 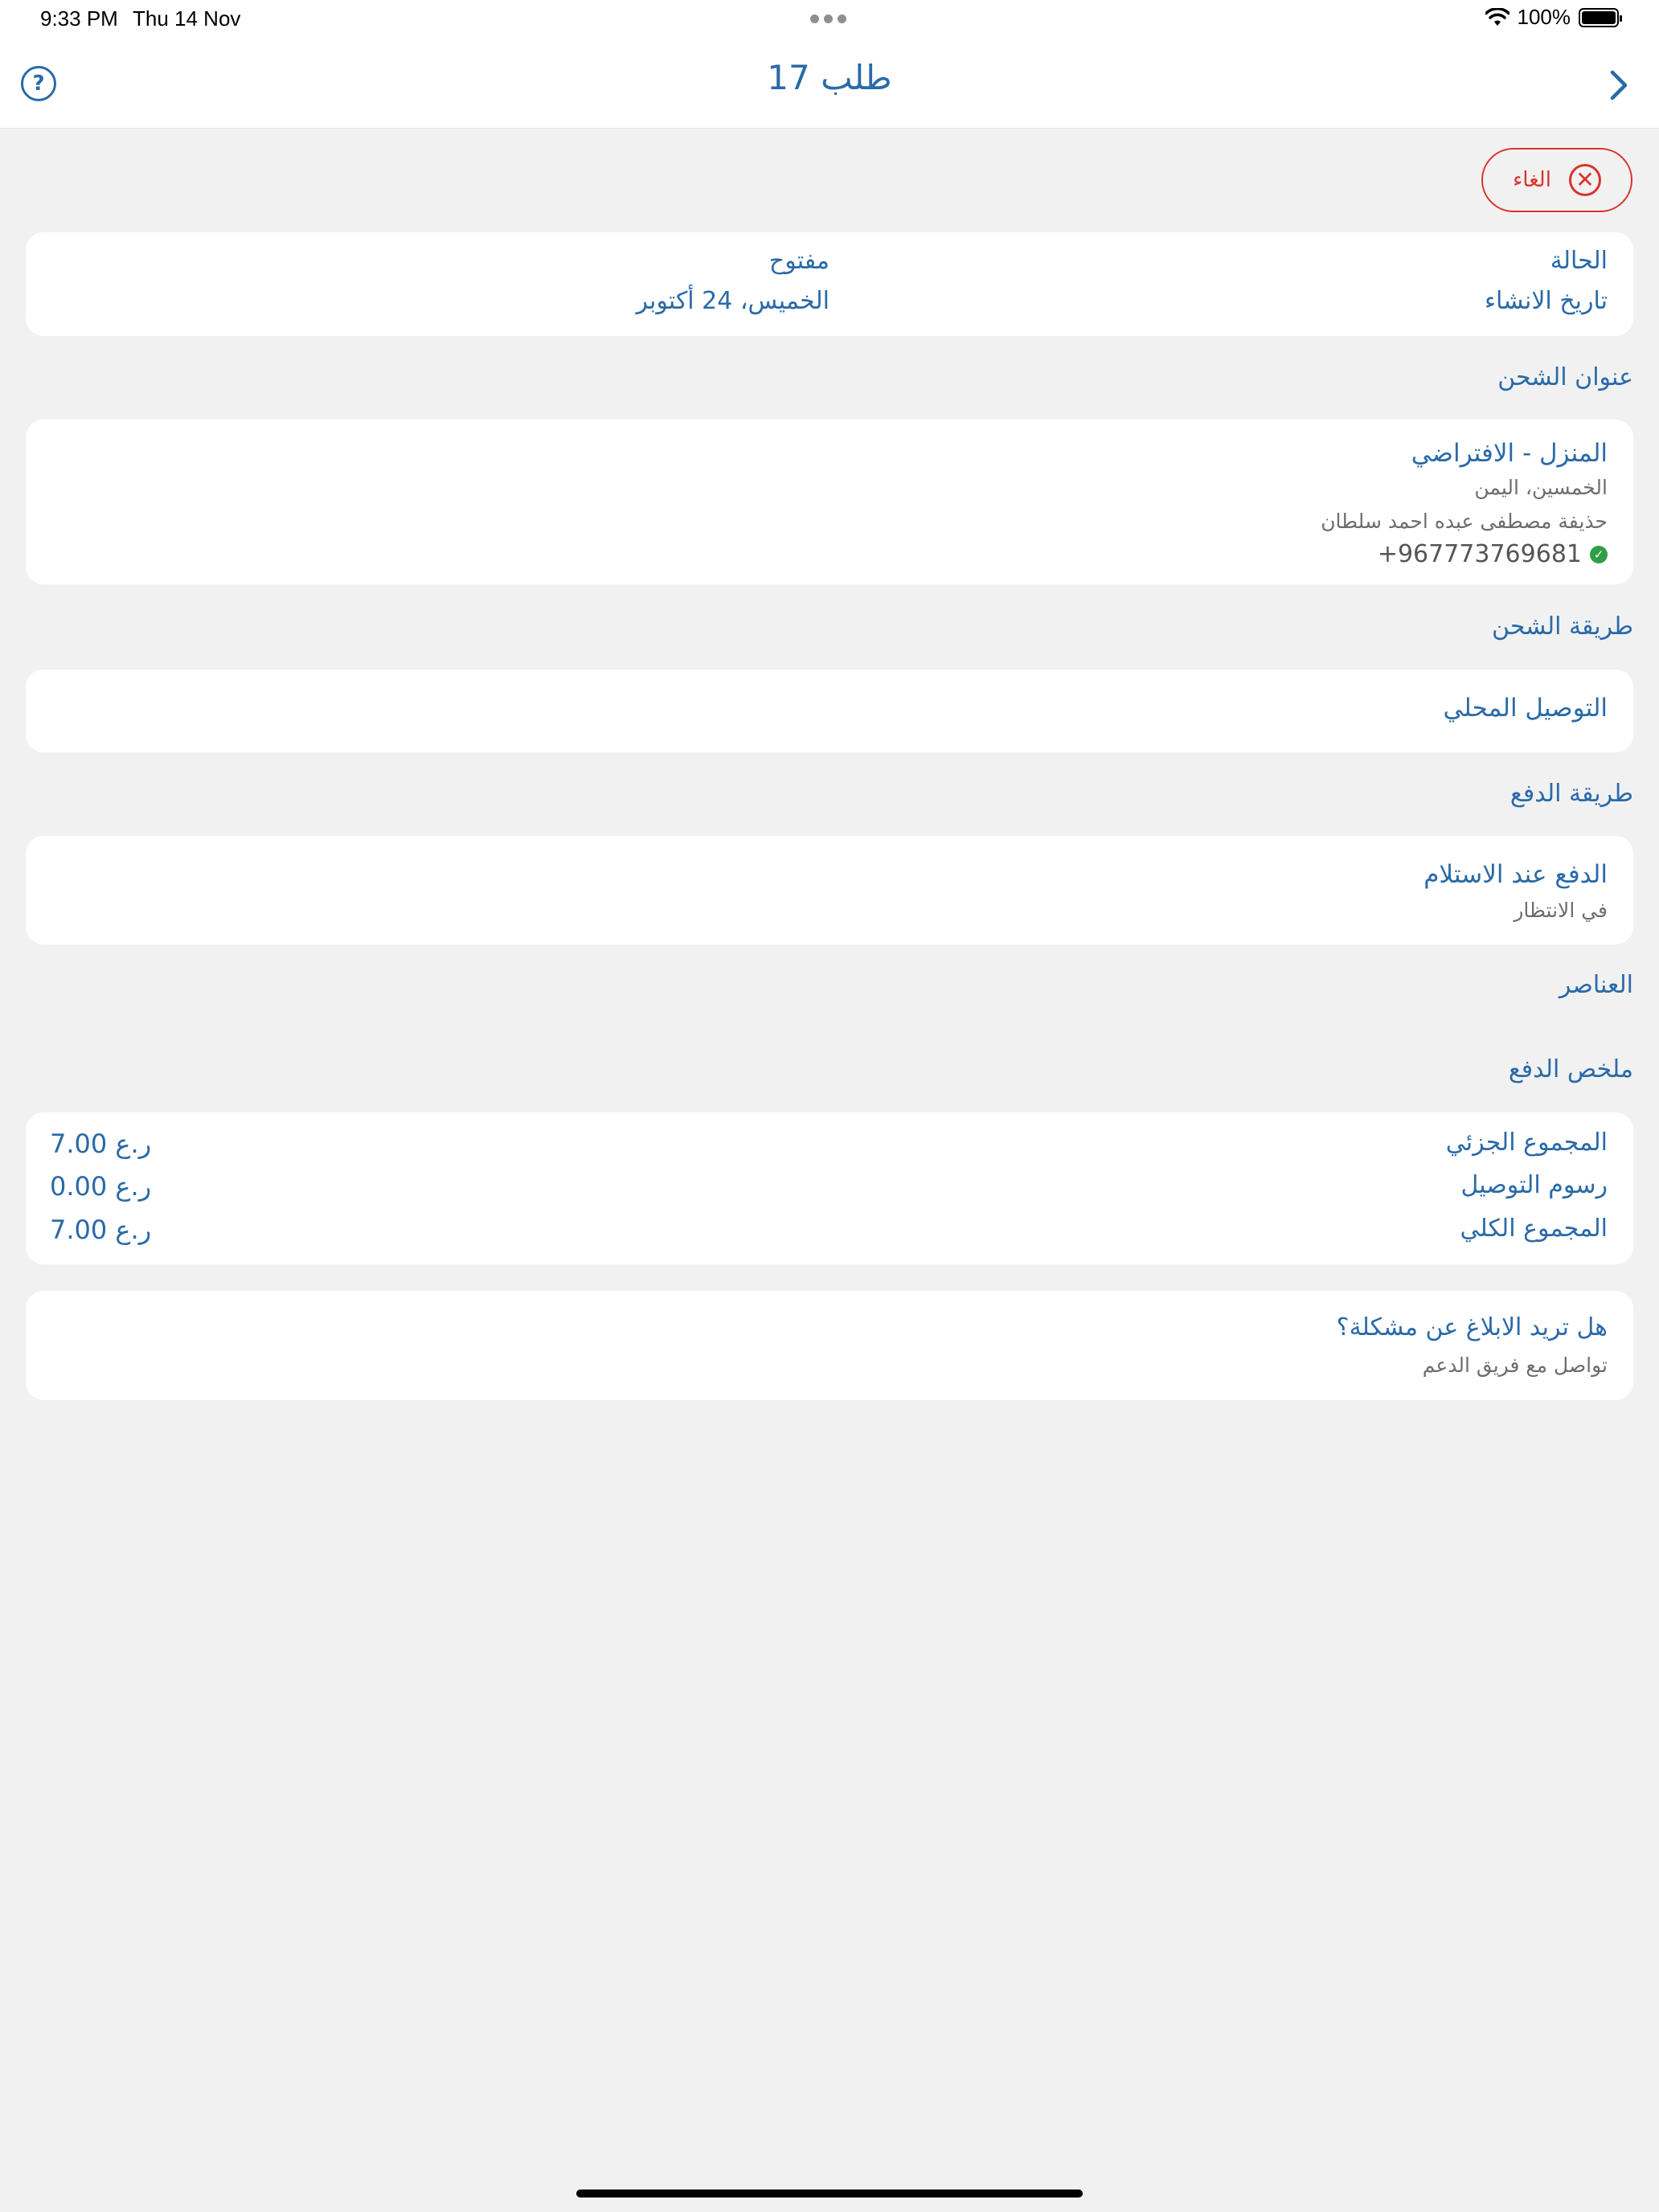 I want to click on battery-icon, so click(x=1600, y=17).